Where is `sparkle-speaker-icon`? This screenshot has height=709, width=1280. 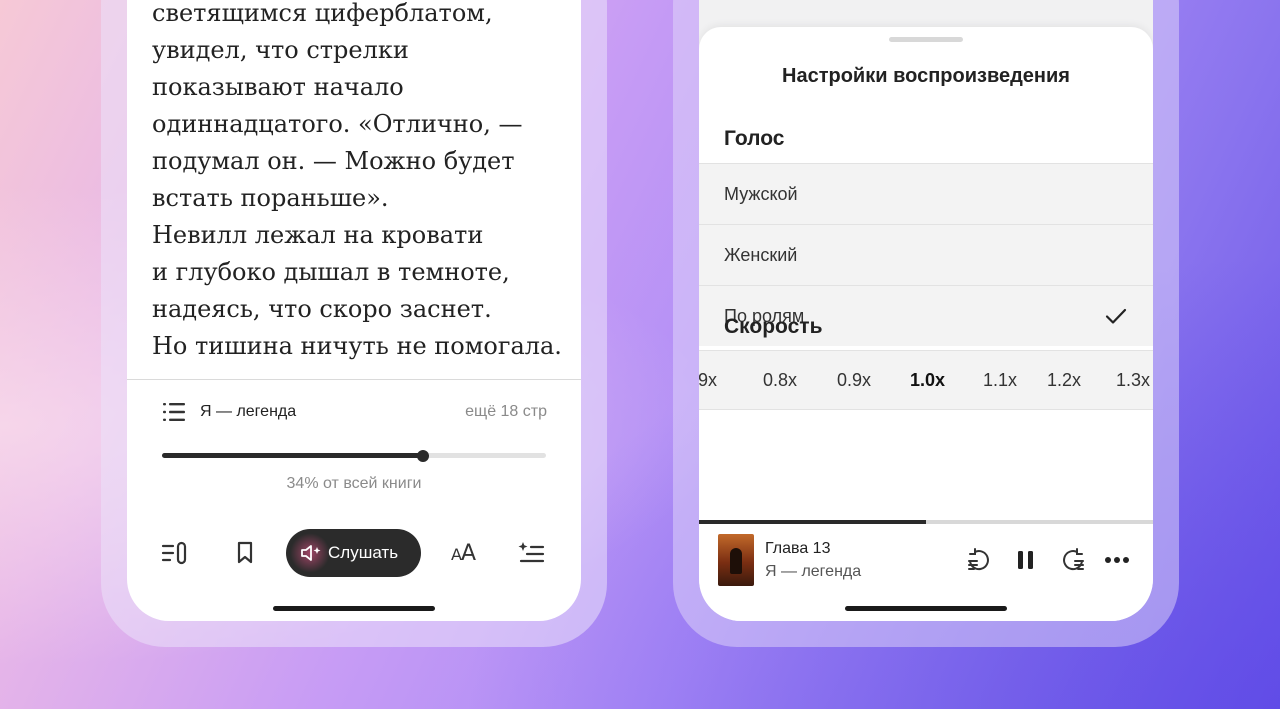 sparkle-speaker-icon is located at coordinates (311, 553).